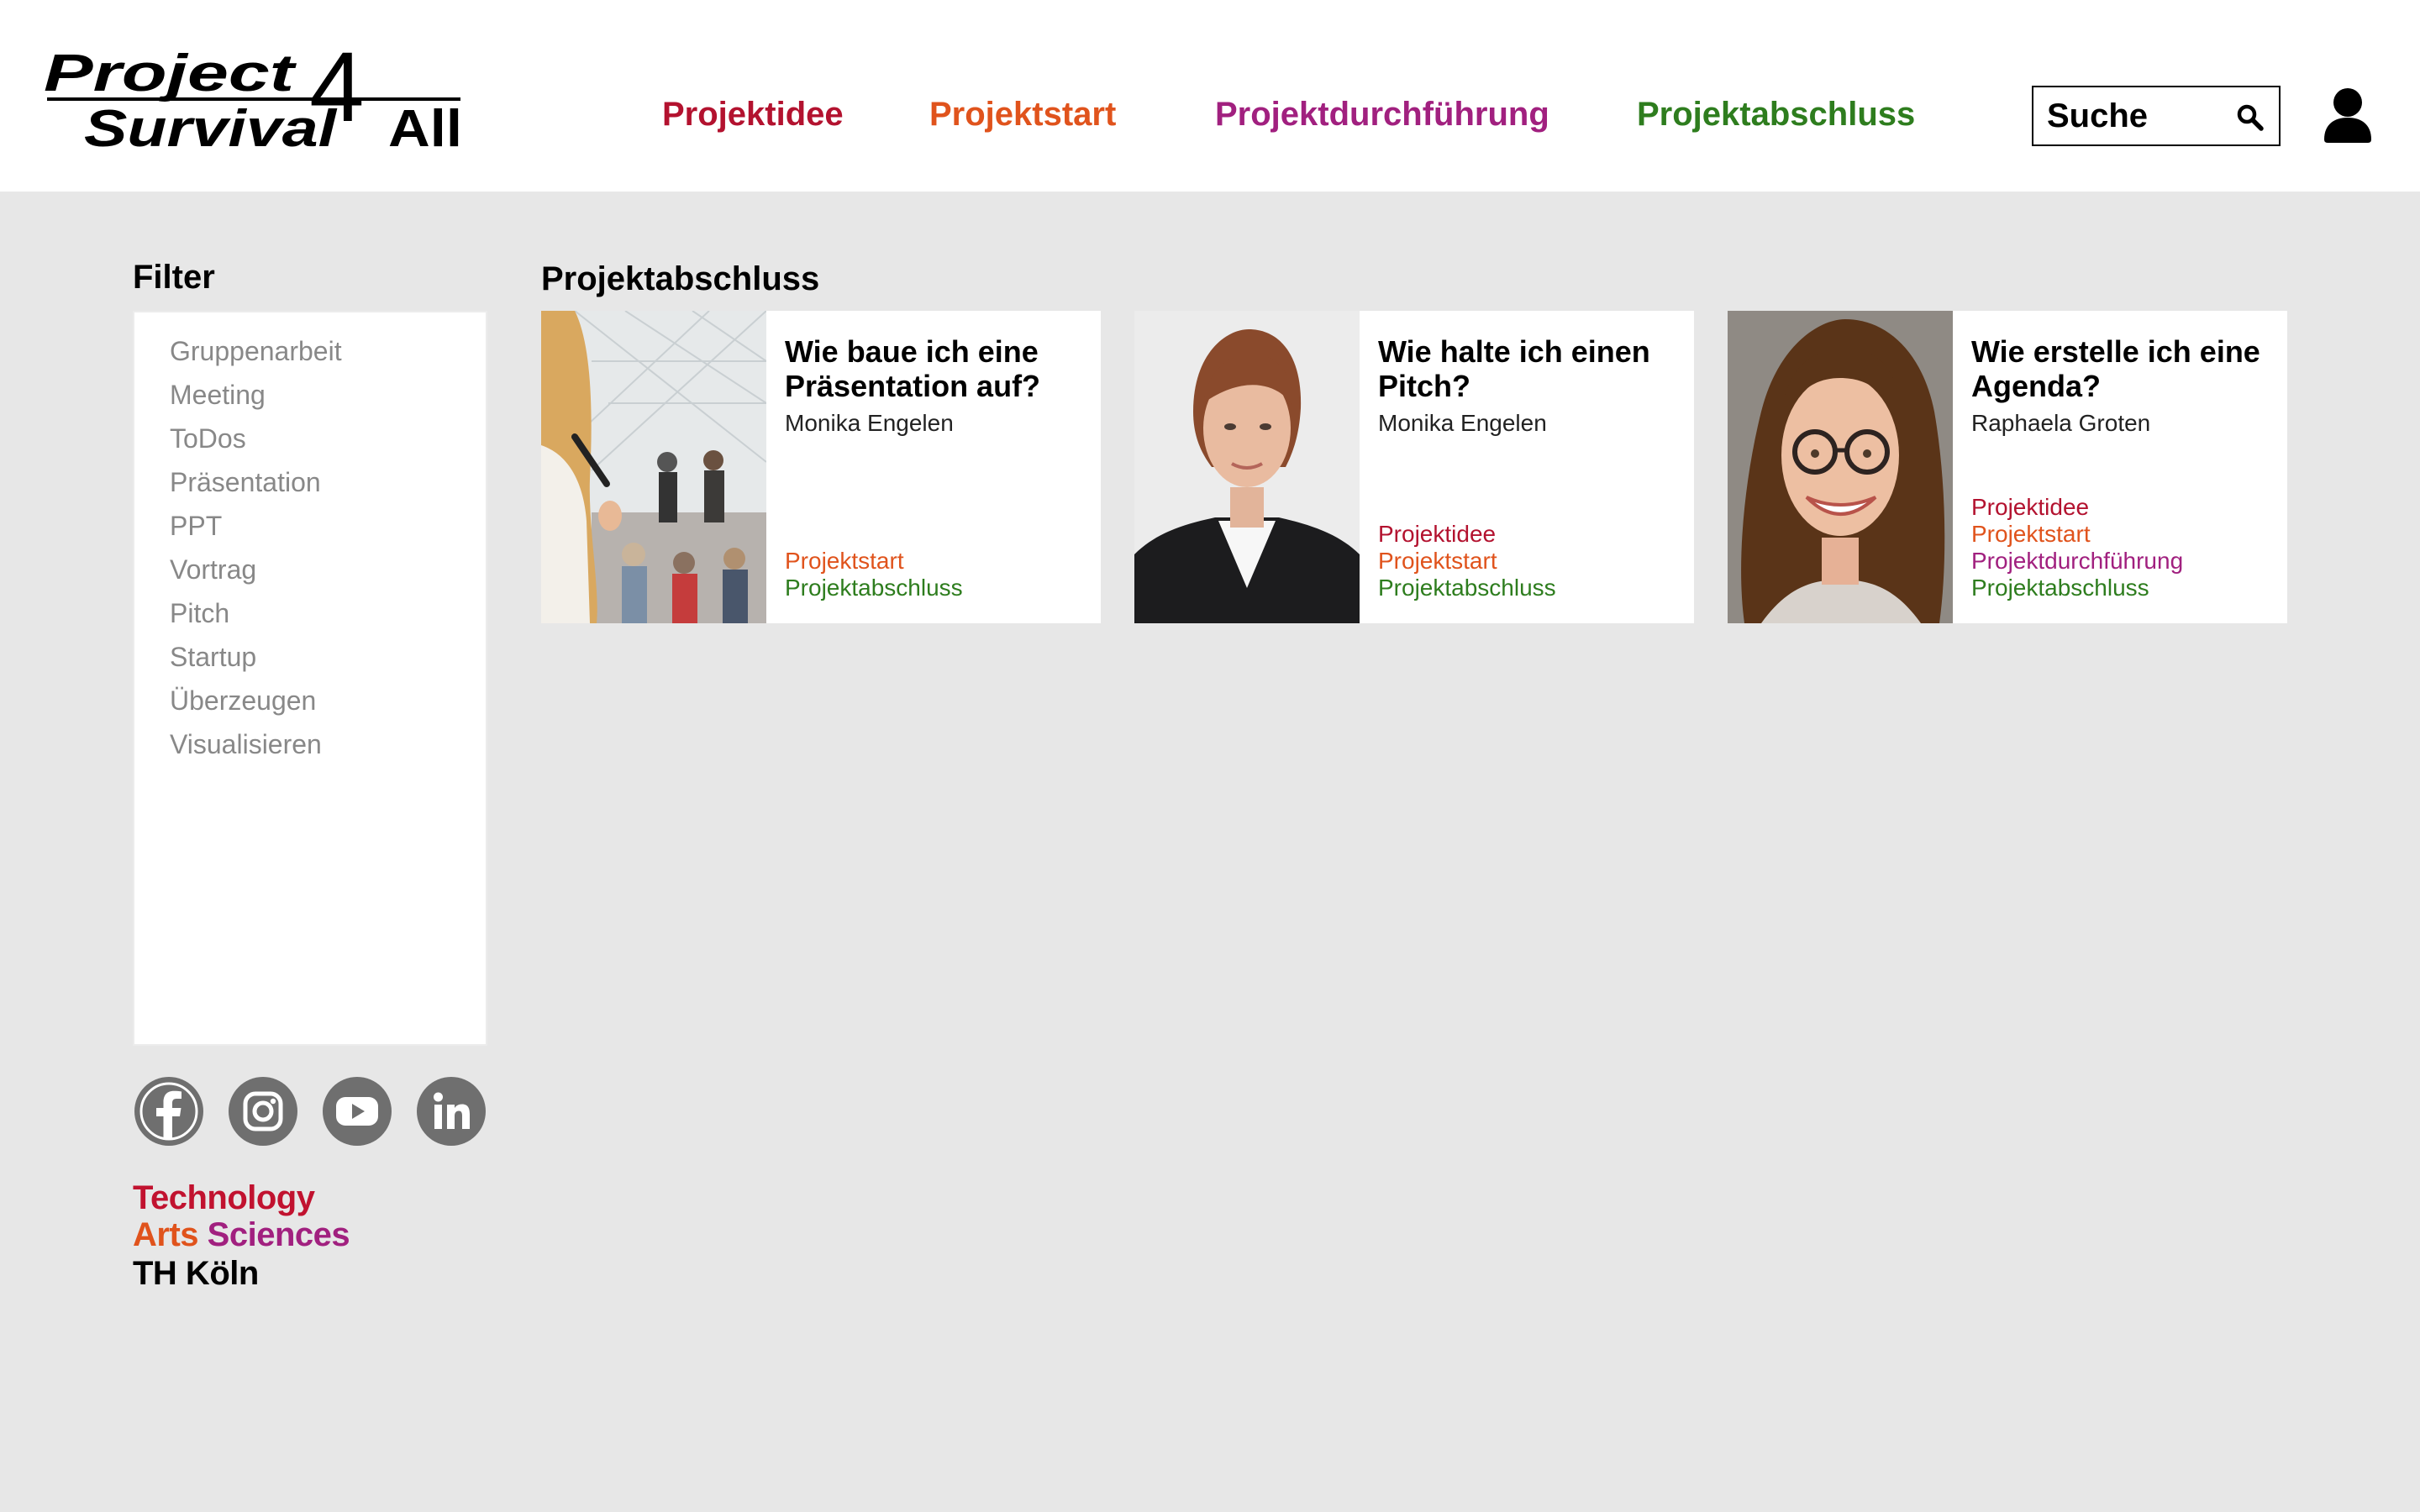  Describe the element at coordinates (680, 278) in the screenshot. I see `section-title: Projektabschluss` at that location.